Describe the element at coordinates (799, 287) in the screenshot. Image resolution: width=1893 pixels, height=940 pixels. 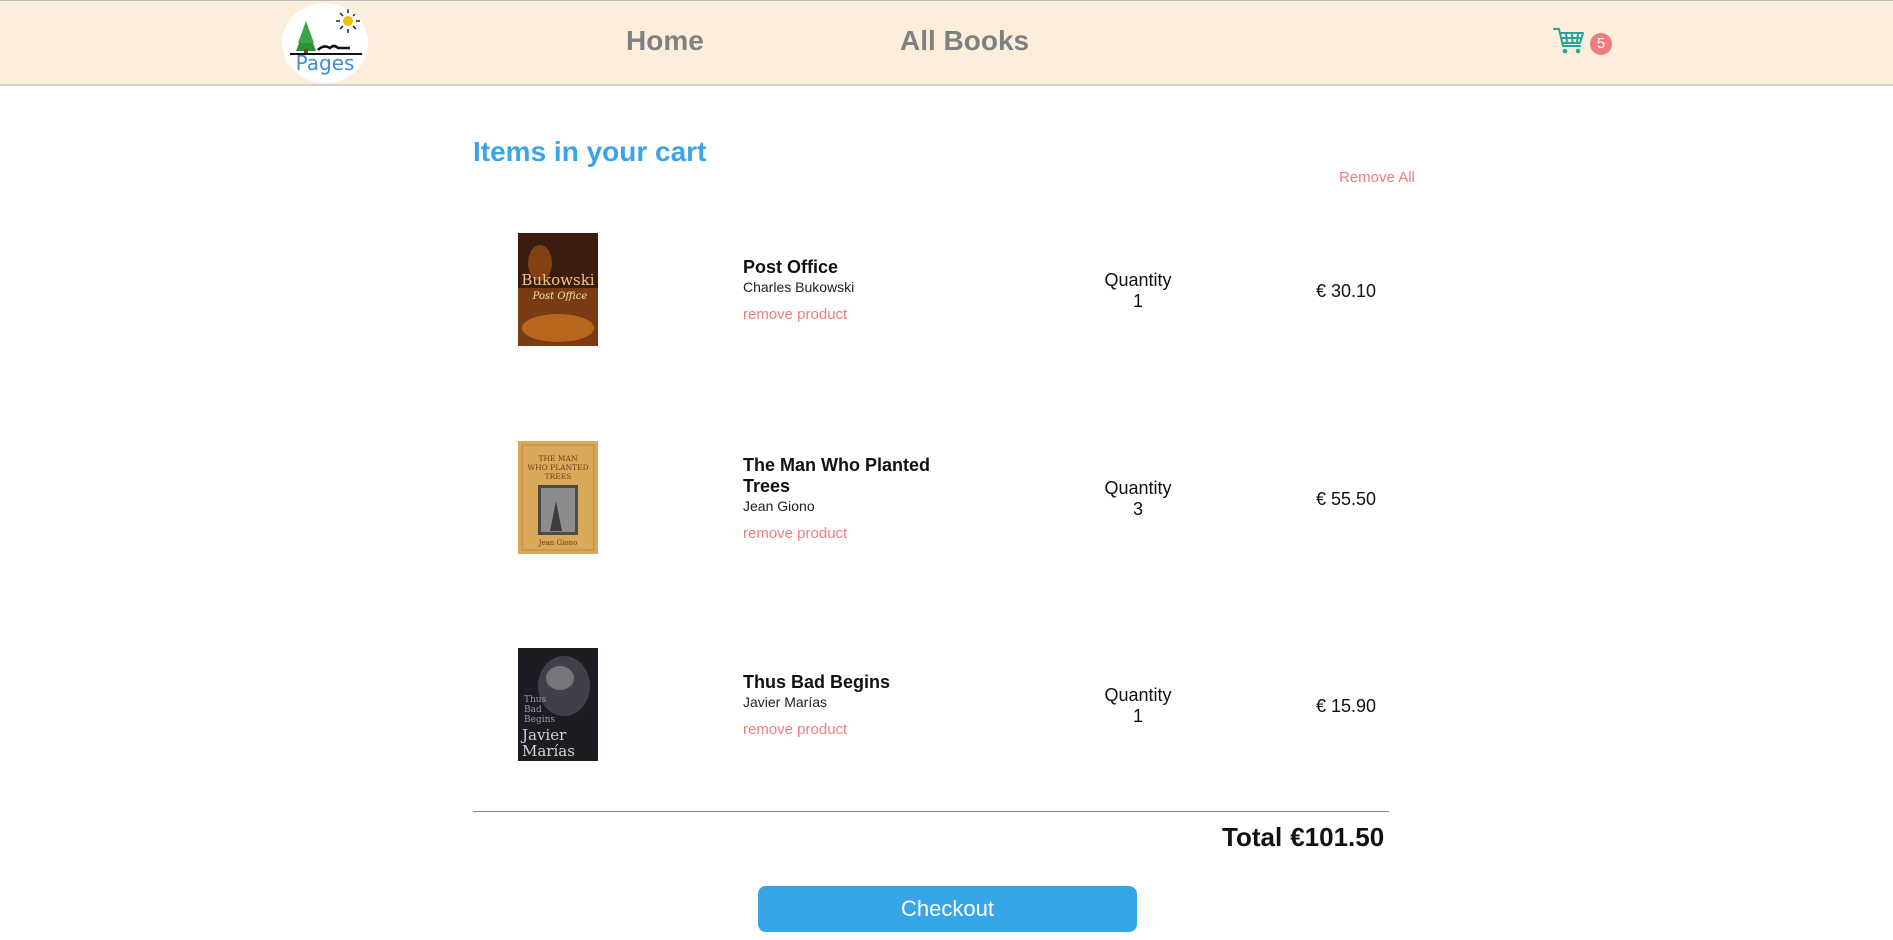
I see `item-author: Charles Bukowski` at that location.